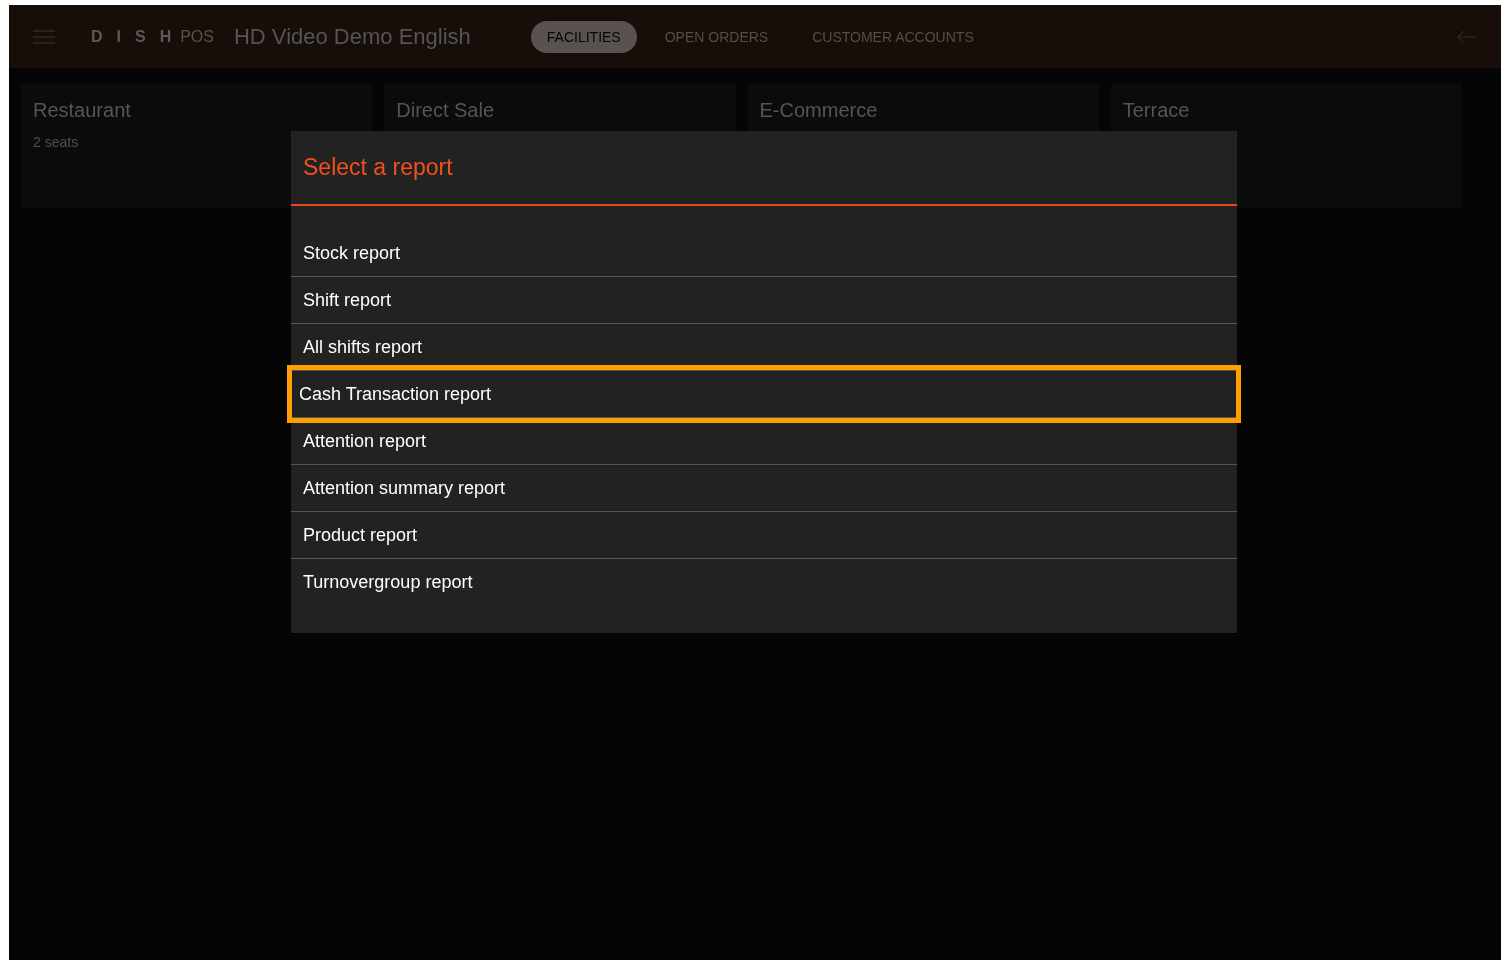 Image resolution: width=1501 pixels, height=960 pixels. What do you see at coordinates (764, 535) in the screenshot?
I see `report-item: Product report` at bounding box center [764, 535].